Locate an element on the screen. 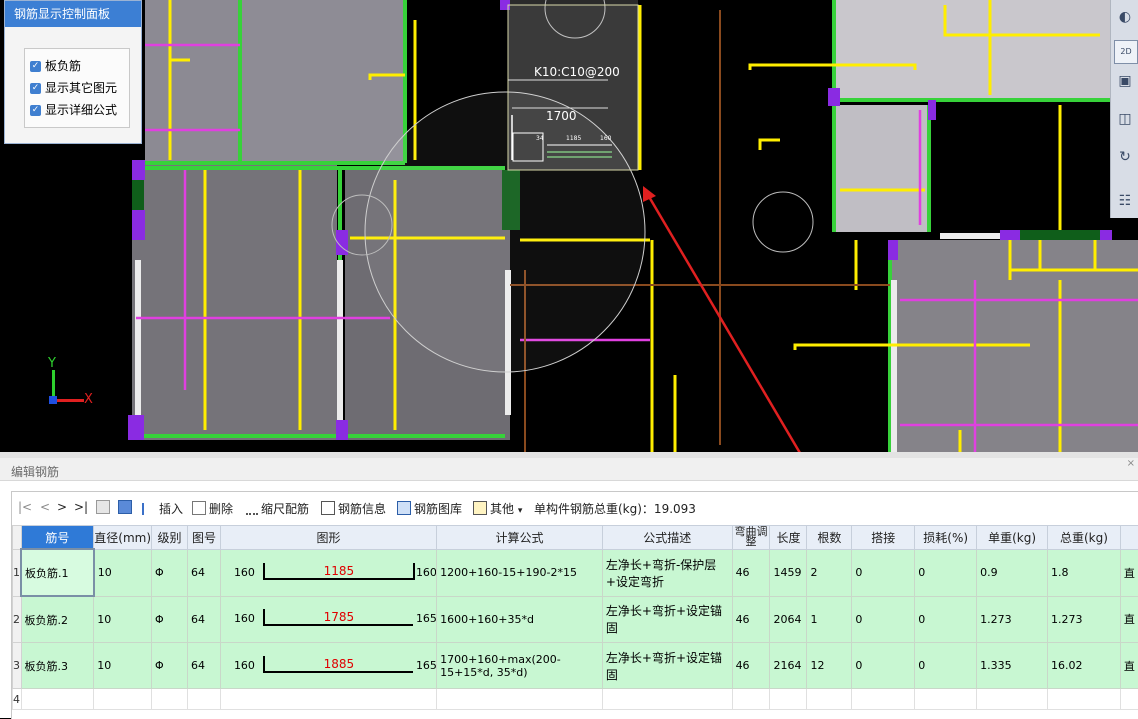 Image resolution: width=1138 pixels, height=719 pixels. option-show-detail-formula: ✓显示详细公式 is located at coordinates (73, 110).